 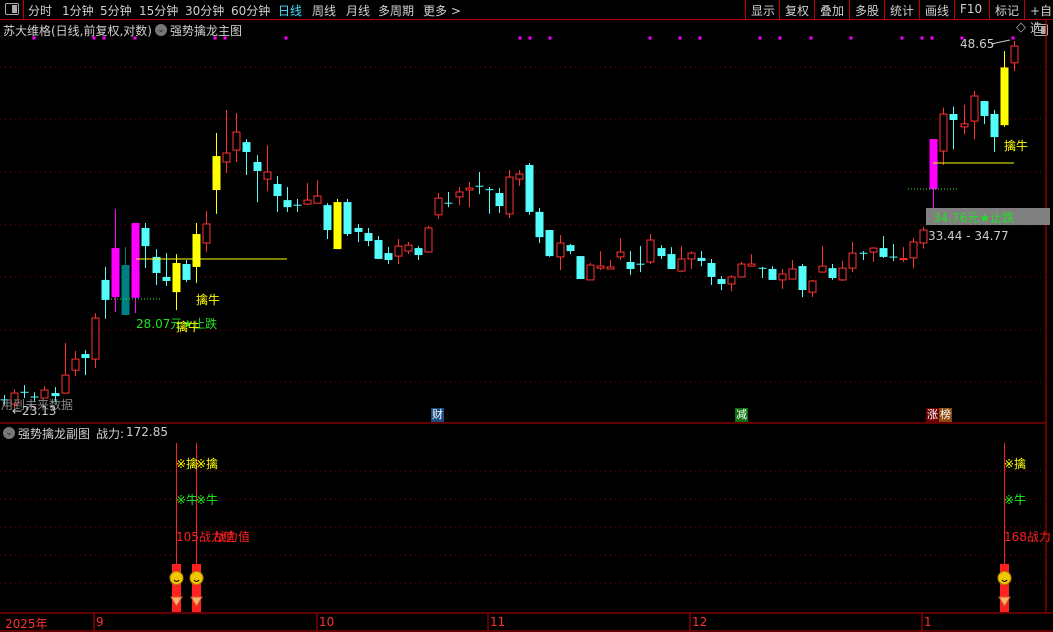 What do you see at coordinates (932, 415) in the screenshot?
I see `event-badge-limit-up: 涨` at bounding box center [932, 415].